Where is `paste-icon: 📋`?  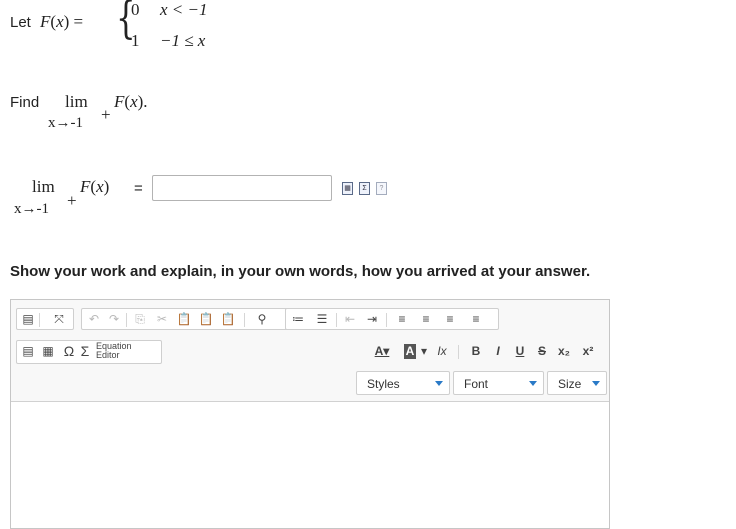
paste-icon: 📋 is located at coordinates (184, 319).